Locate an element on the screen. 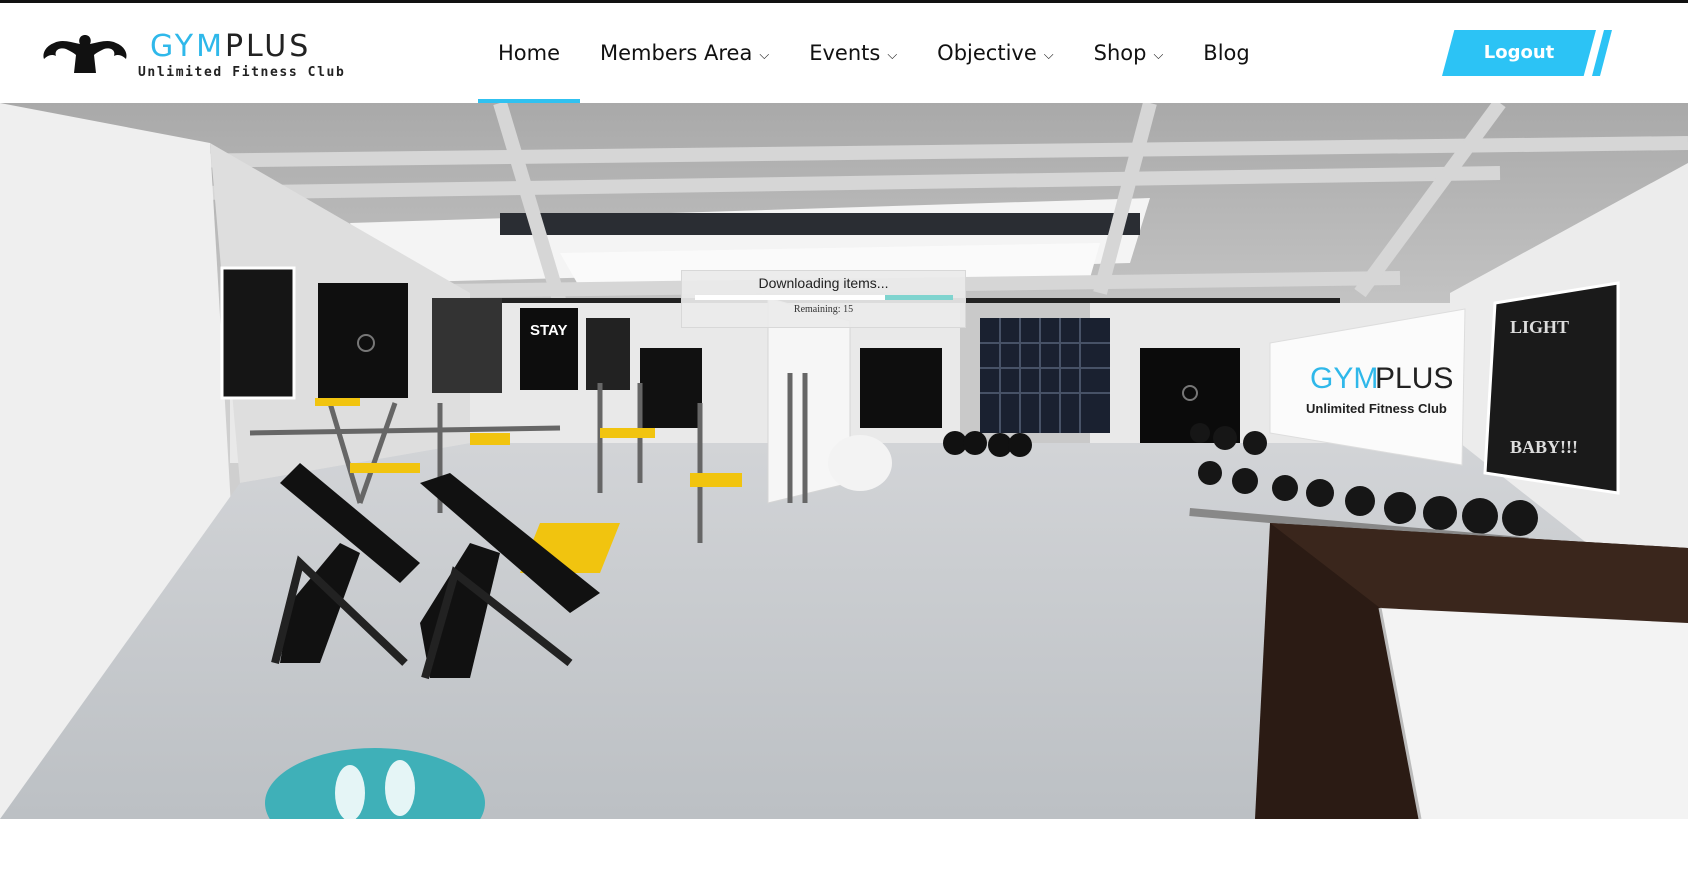 This screenshot has width=1688, height=880. nav-blog-label: Blog is located at coordinates (1226, 53).